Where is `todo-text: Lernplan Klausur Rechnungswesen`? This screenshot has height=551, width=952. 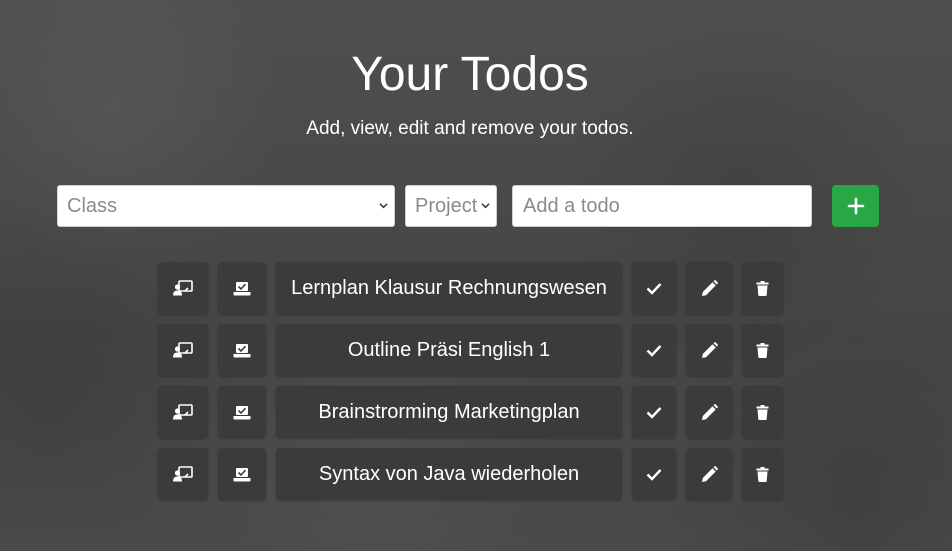 todo-text: Lernplan Klausur Rechnungswesen is located at coordinates (449, 288).